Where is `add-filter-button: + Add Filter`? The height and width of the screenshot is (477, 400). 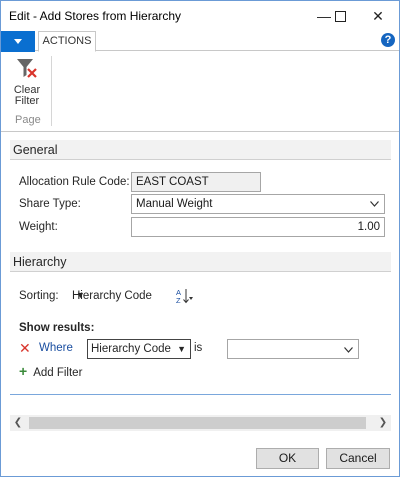
add-filter-button: + Add Filter is located at coordinates (50, 371).